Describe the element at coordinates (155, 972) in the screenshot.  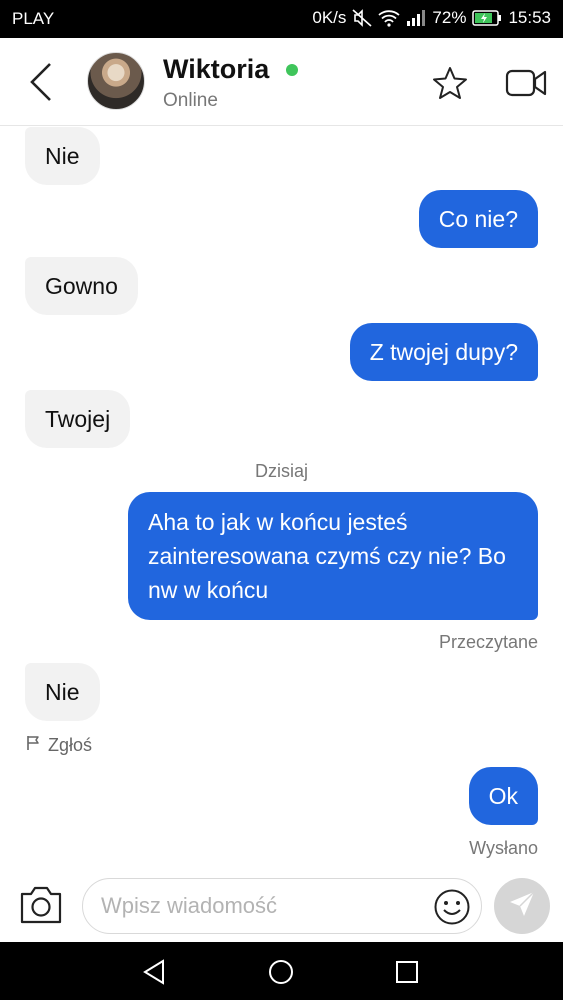
I see `nav-back-icon` at that location.